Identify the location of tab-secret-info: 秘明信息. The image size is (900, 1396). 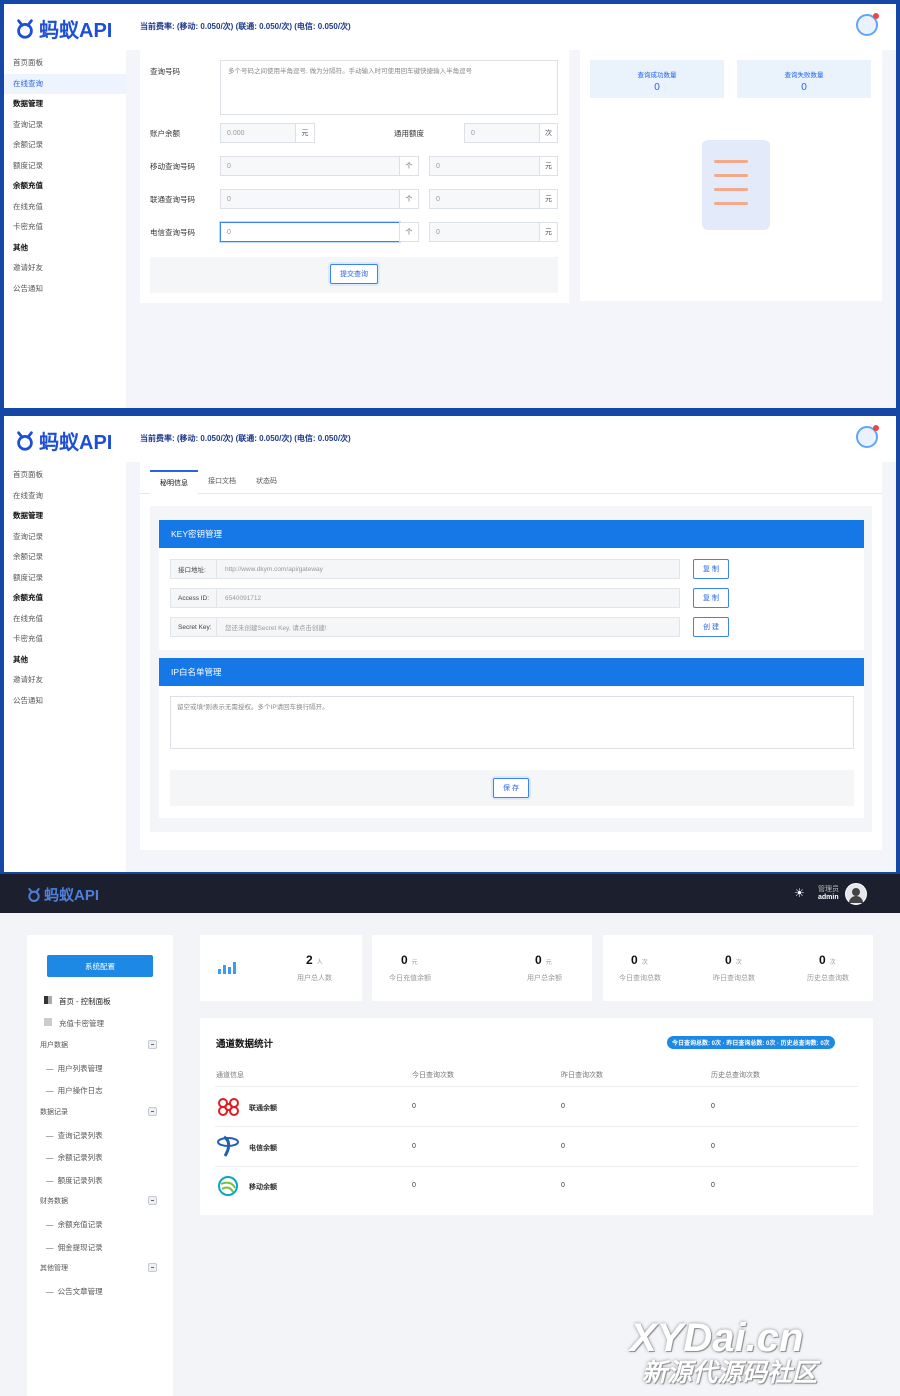
(174, 482).